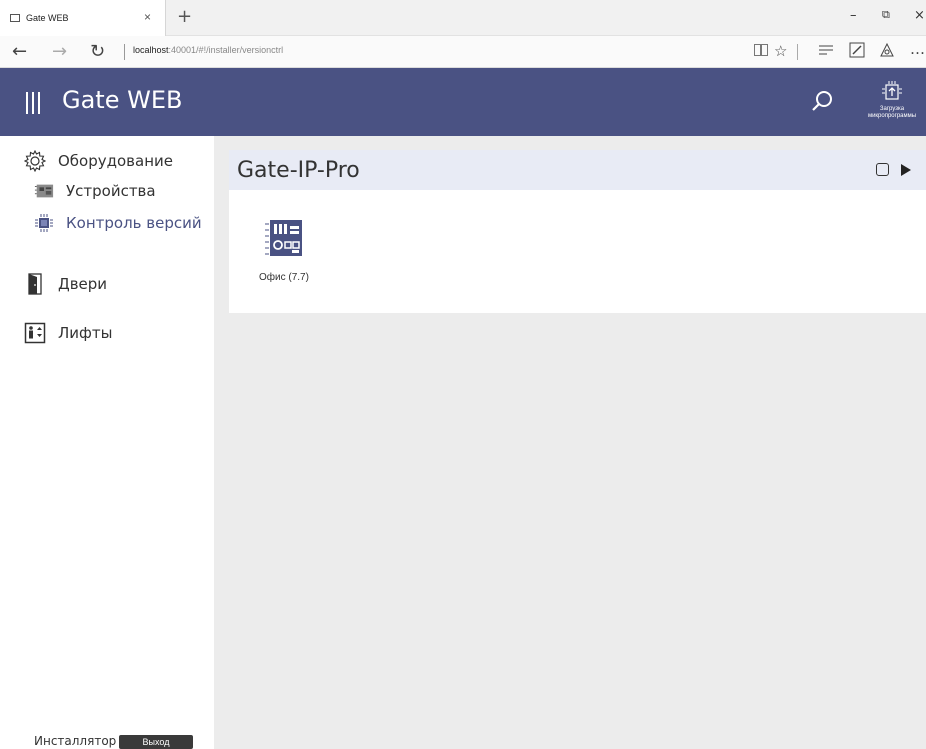 Image resolution: width=926 pixels, height=749 pixels. I want to click on device-tile: Офис (7.7), so click(284, 250).